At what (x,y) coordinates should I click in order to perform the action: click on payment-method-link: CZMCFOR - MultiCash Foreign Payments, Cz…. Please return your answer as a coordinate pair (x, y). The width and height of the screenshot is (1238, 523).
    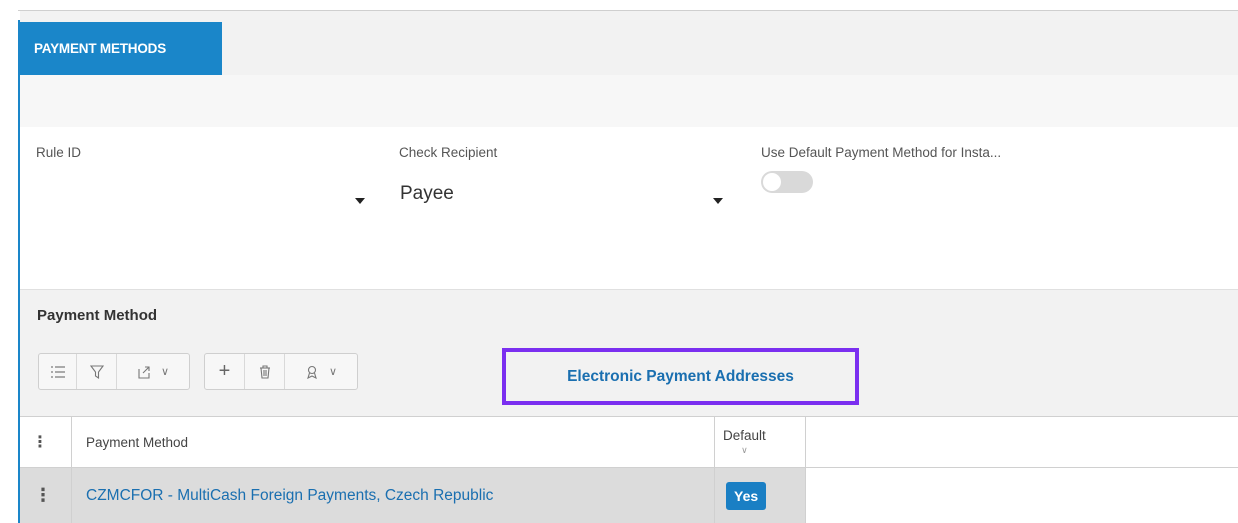
    Looking at the image, I should click on (289, 496).